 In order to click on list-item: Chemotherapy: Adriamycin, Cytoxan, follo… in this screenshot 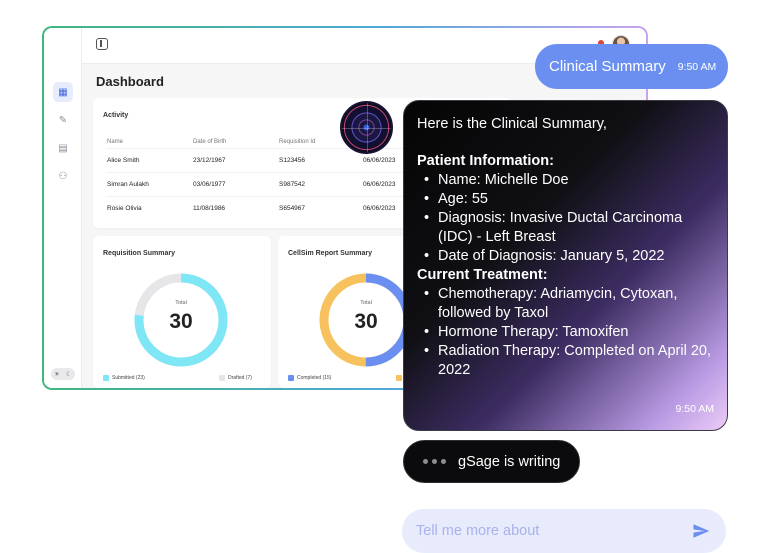, I will do `click(565, 304)`.